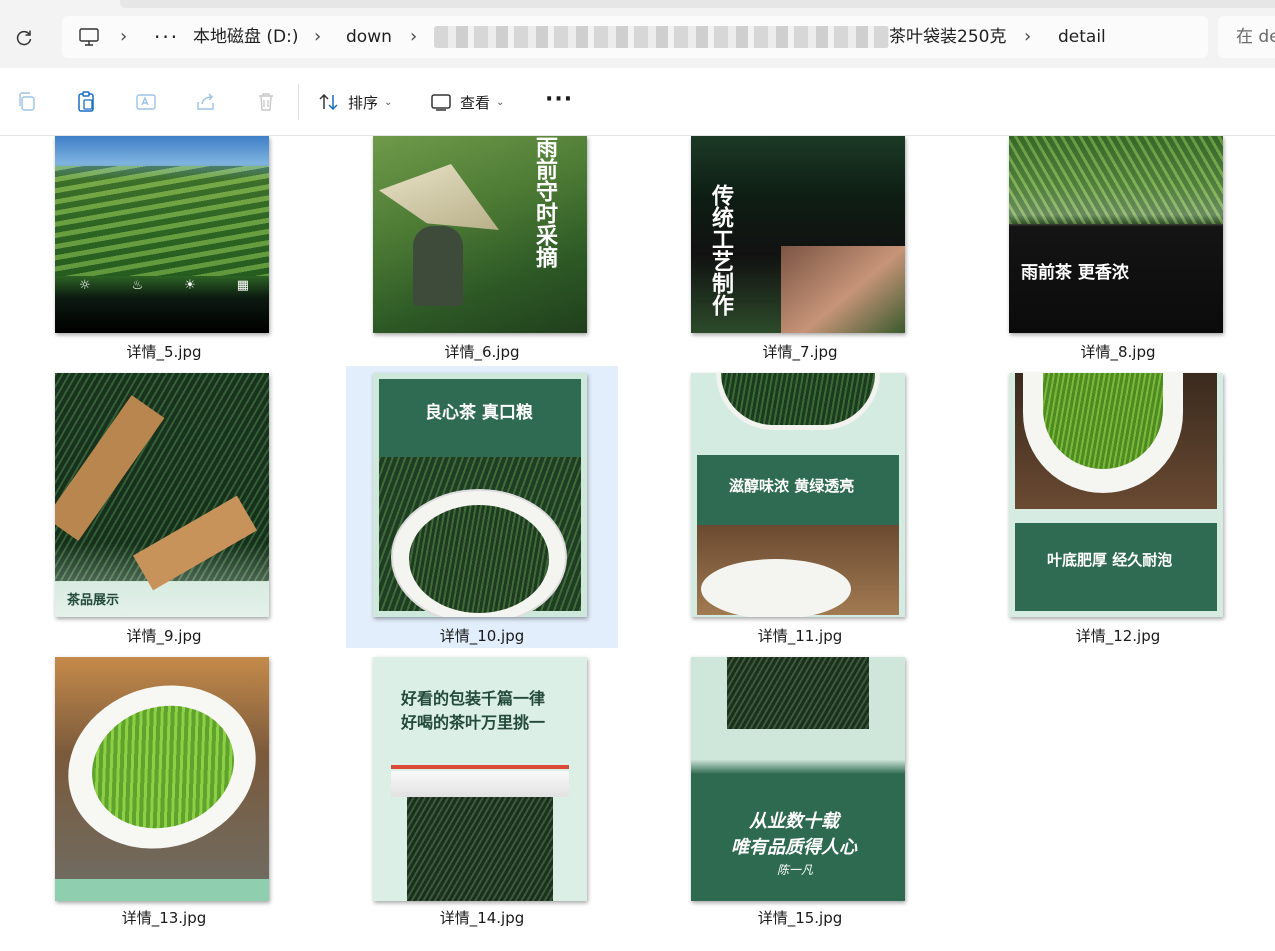 The width and height of the screenshot is (1275, 951). I want to click on crumb-folder-tail: 茶叶袋装250克, so click(947, 37).